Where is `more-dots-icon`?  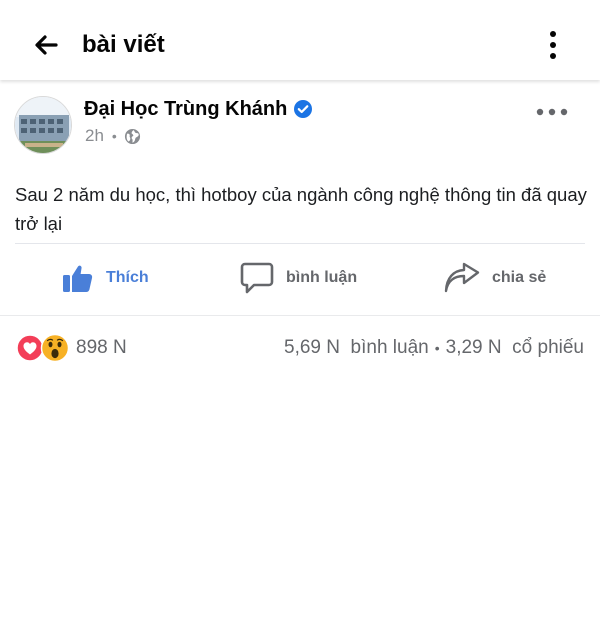
more-dots-icon is located at coordinates (552, 112).